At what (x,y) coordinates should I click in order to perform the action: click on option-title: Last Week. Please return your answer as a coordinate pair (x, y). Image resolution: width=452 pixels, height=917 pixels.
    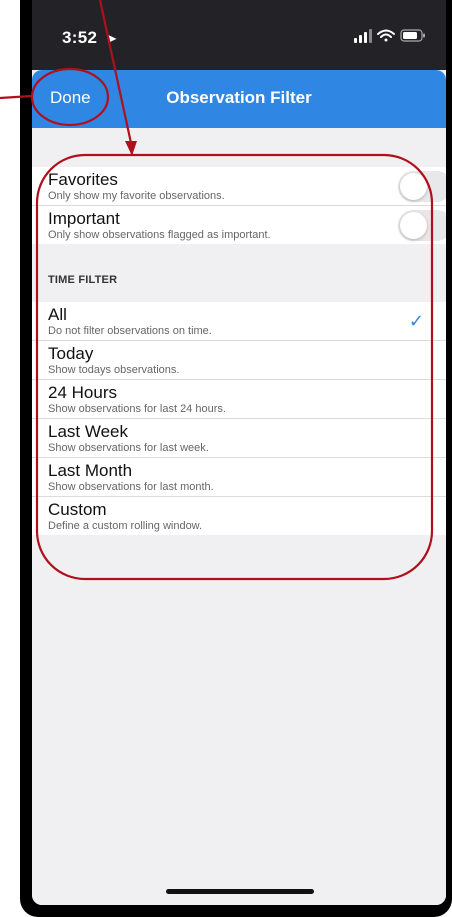
    Looking at the image, I should click on (88, 431).